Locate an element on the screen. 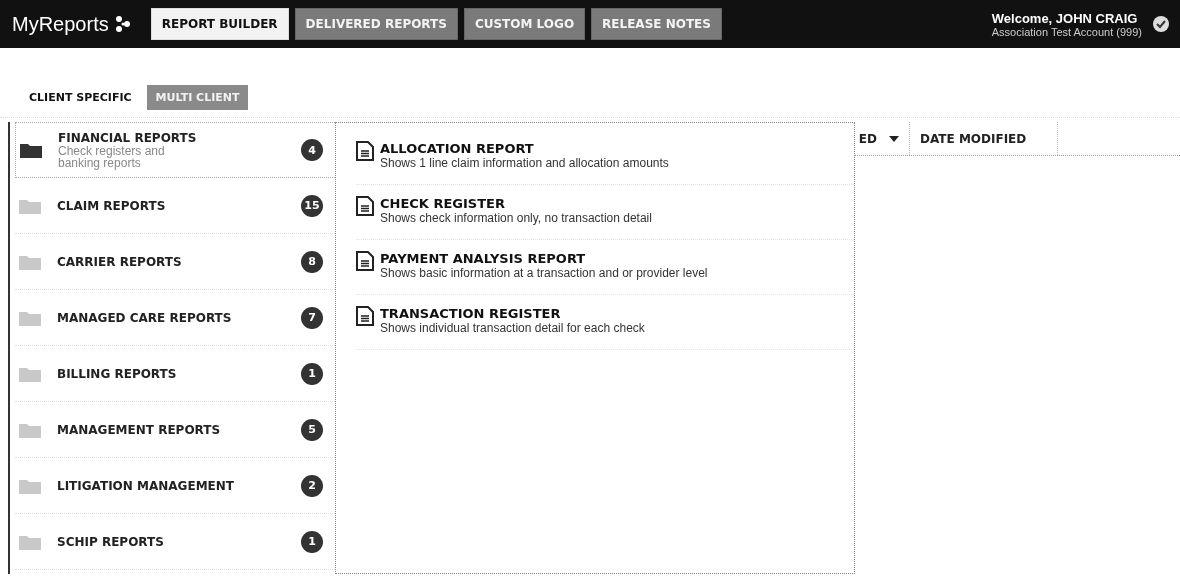  nav-tab: RELEASE NOTES is located at coordinates (656, 24).